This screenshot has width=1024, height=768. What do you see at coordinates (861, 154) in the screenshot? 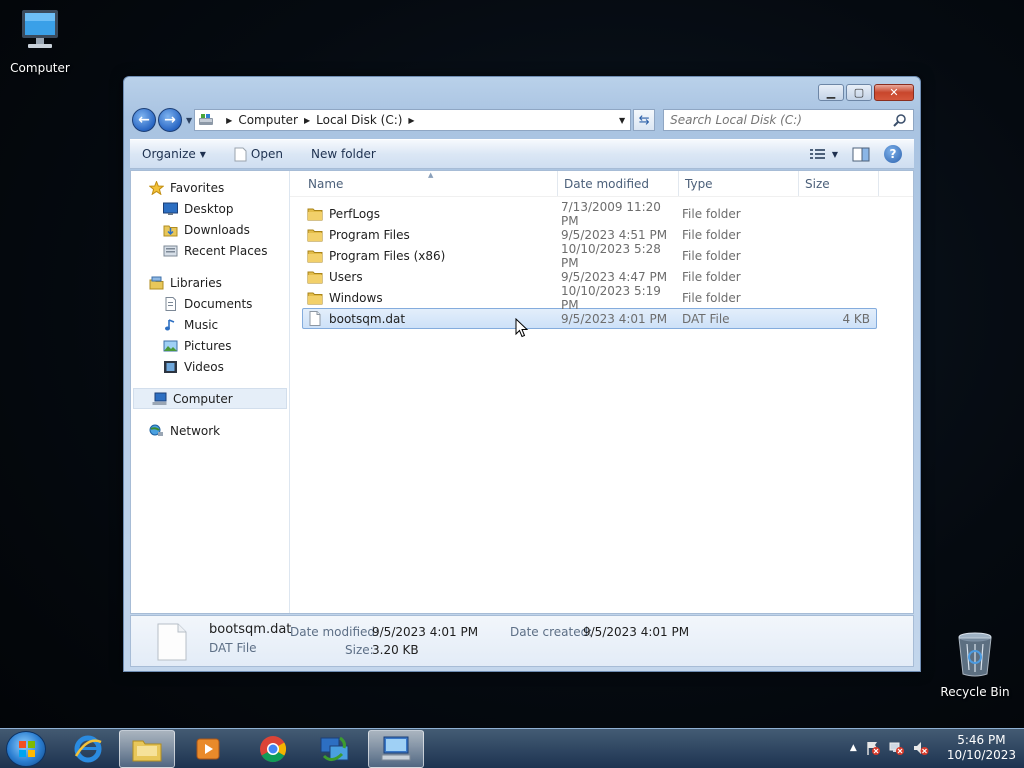
I see `preview-pane-icon` at bounding box center [861, 154].